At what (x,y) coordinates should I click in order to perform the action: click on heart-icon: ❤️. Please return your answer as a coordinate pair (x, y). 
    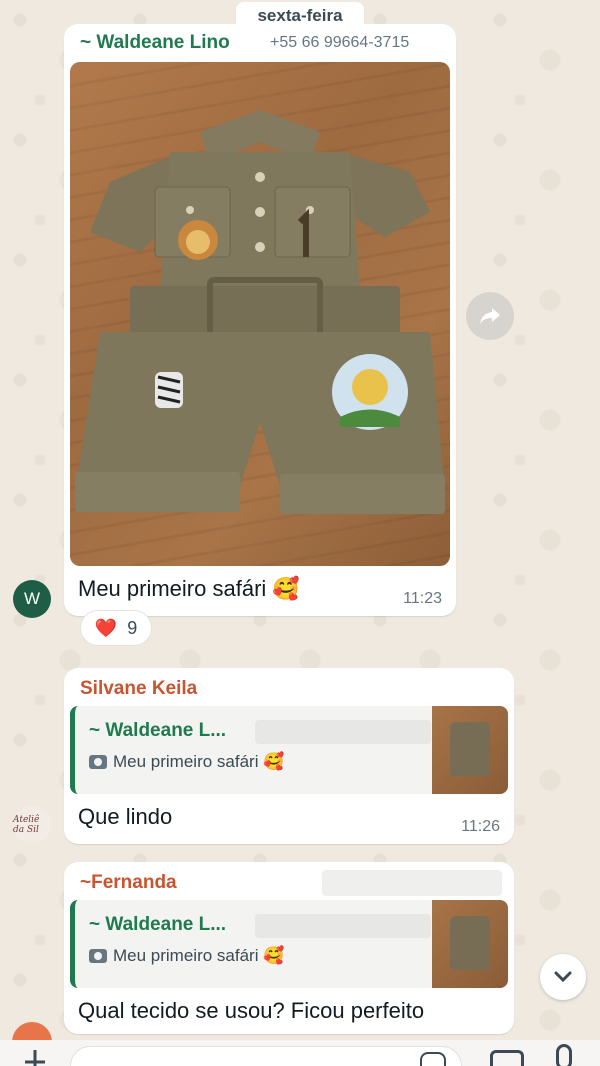
    Looking at the image, I should click on (106, 627).